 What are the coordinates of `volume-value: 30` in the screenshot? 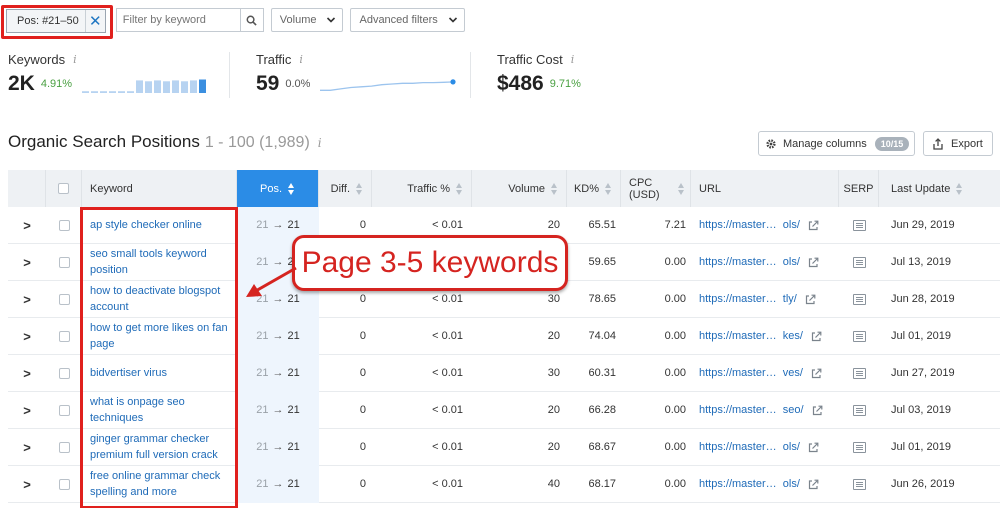 It's located at (553, 373).